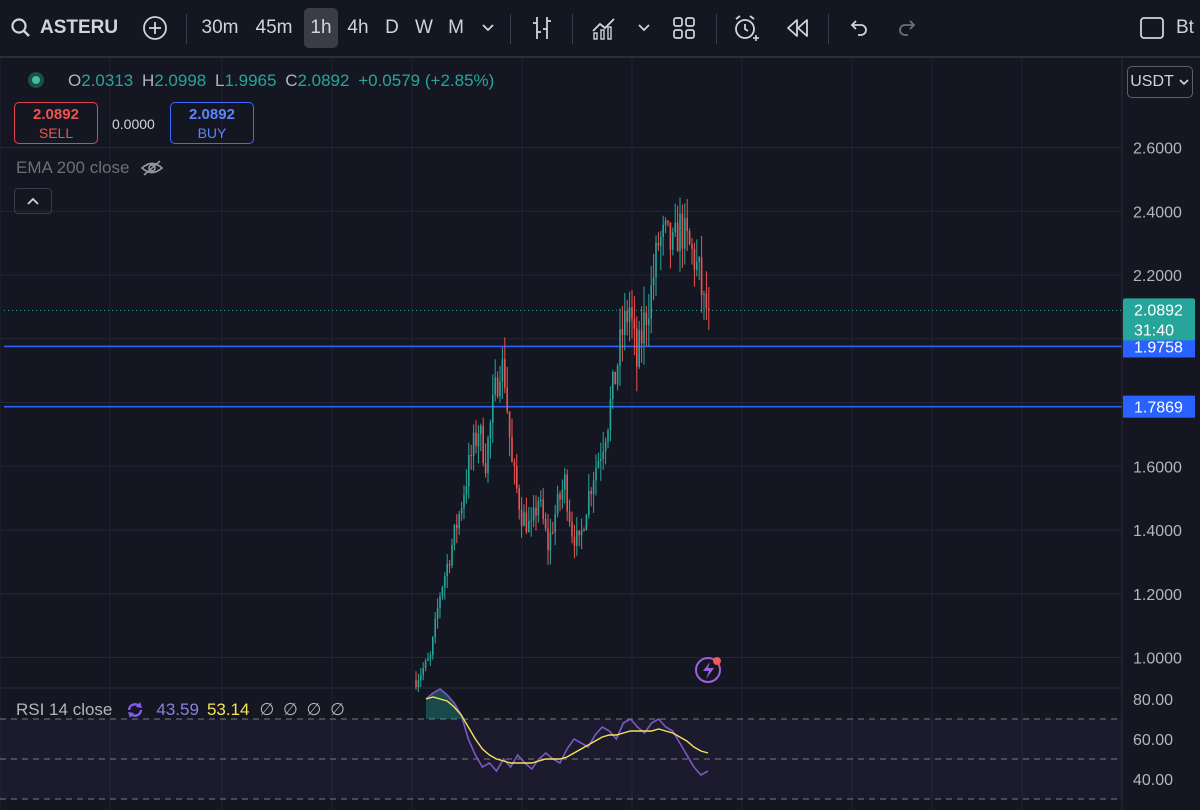 The image size is (1200, 810). Describe the element at coordinates (644, 28) in the screenshot. I see `indicators-dropdown` at that location.